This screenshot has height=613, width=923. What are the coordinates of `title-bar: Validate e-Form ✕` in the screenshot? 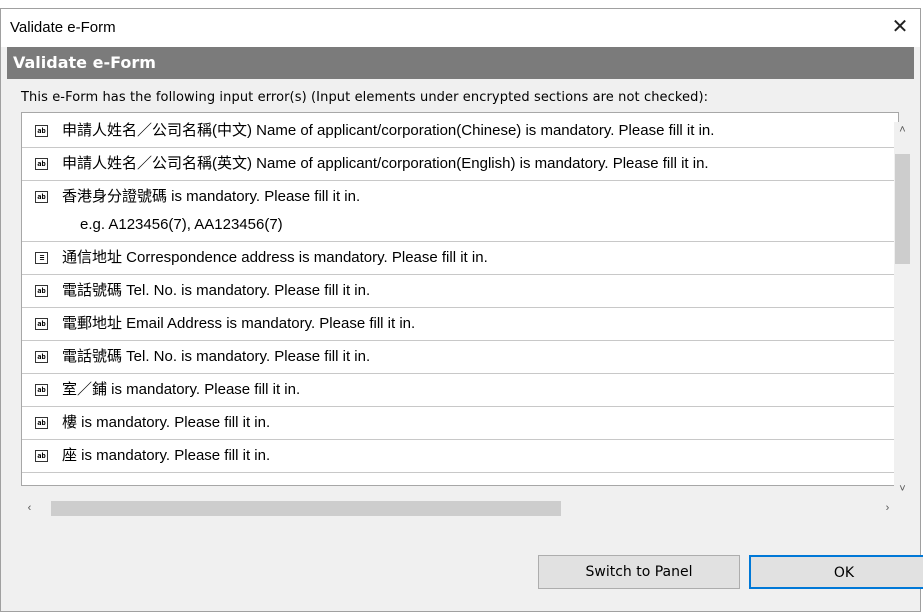 It's located at (460, 28).